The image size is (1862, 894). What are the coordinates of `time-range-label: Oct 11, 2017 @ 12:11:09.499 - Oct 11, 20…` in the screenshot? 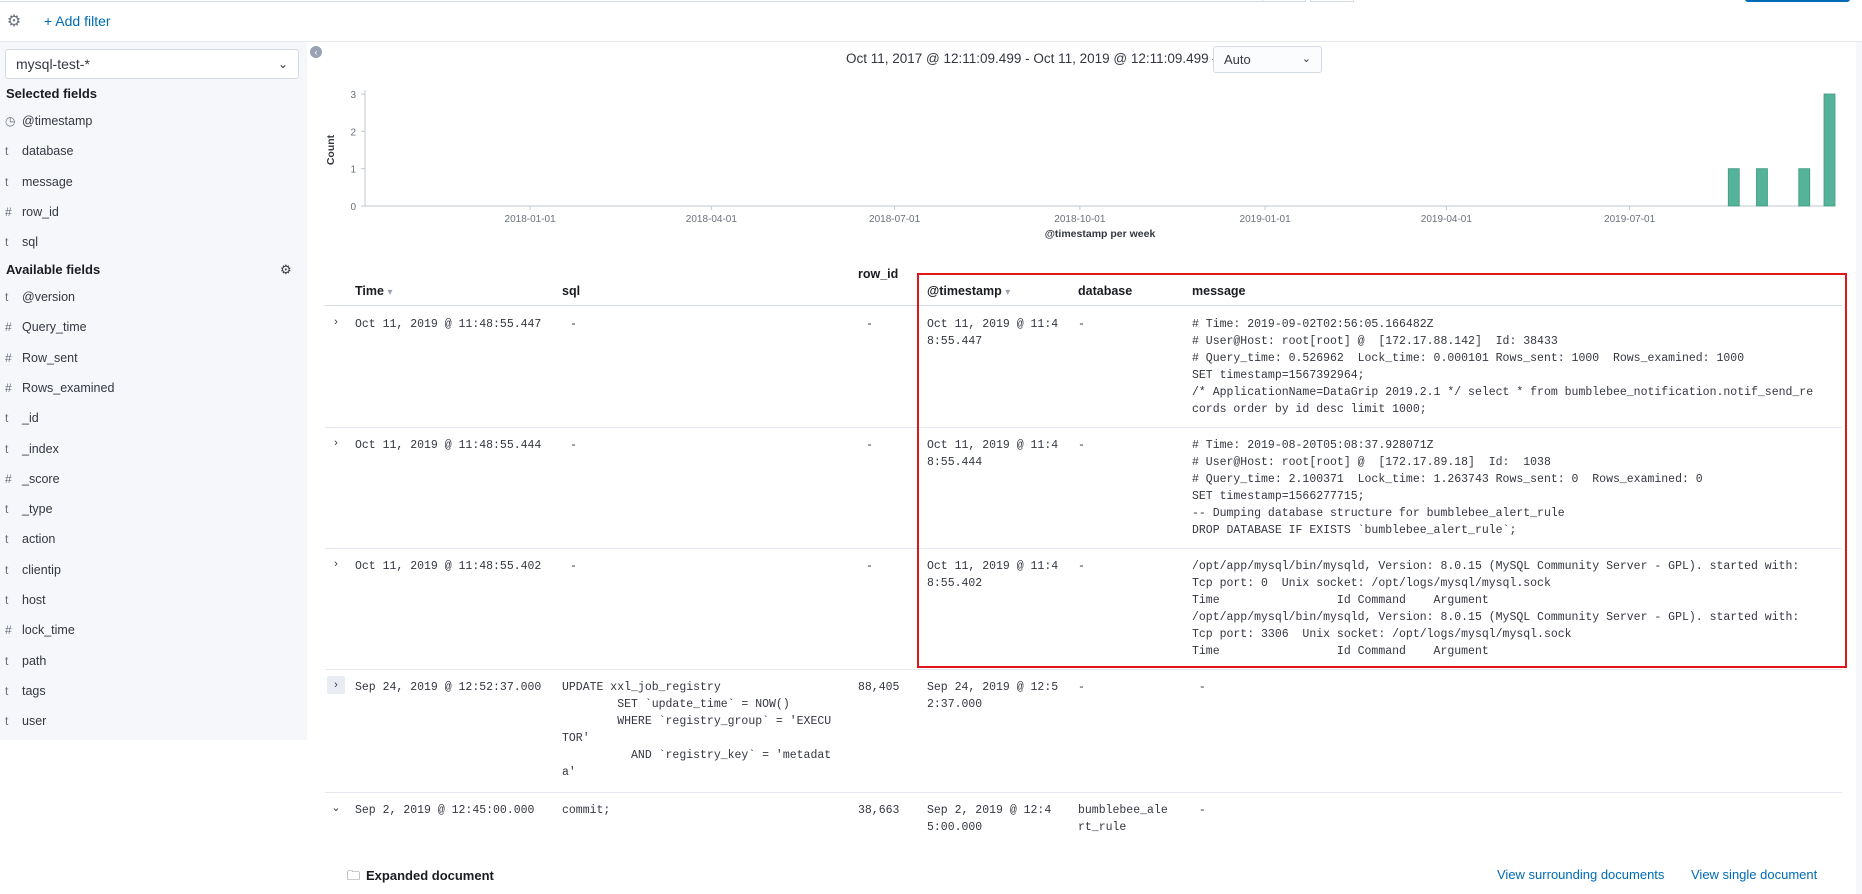 It's located at (1036, 58).